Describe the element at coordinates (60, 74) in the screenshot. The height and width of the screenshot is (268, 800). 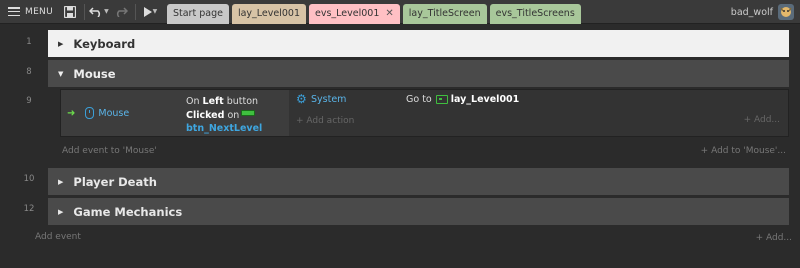
I see `chevron-down-icon: ▼` at that location.